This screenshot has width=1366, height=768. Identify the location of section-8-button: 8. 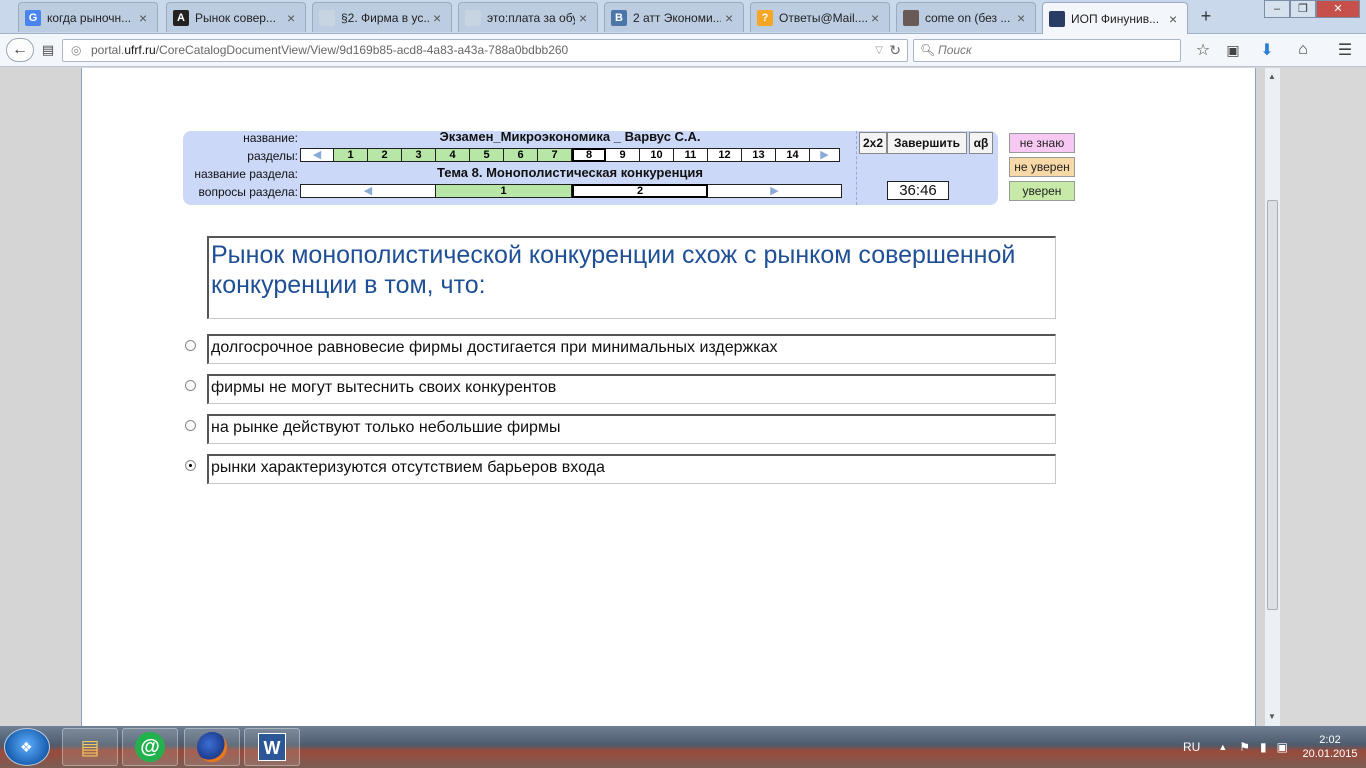
(589, 155).